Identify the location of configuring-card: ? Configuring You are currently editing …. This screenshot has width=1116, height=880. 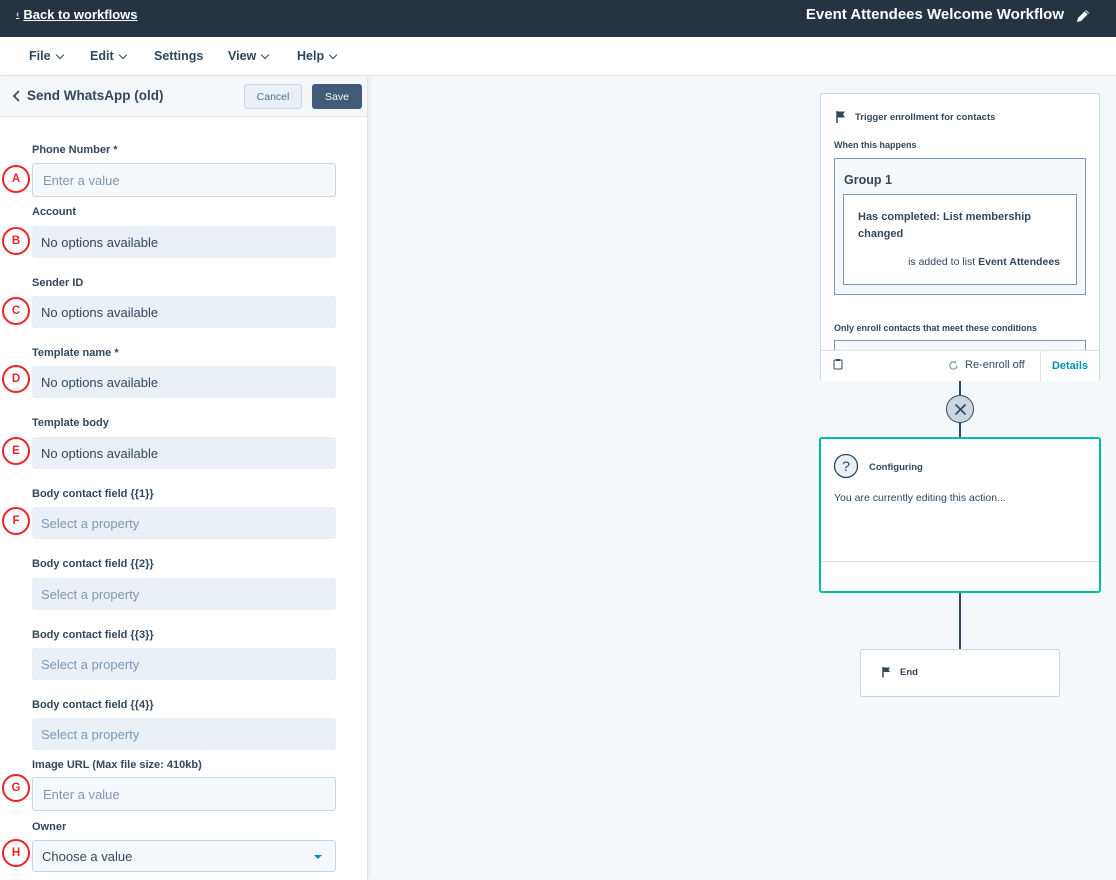
(960, 515).